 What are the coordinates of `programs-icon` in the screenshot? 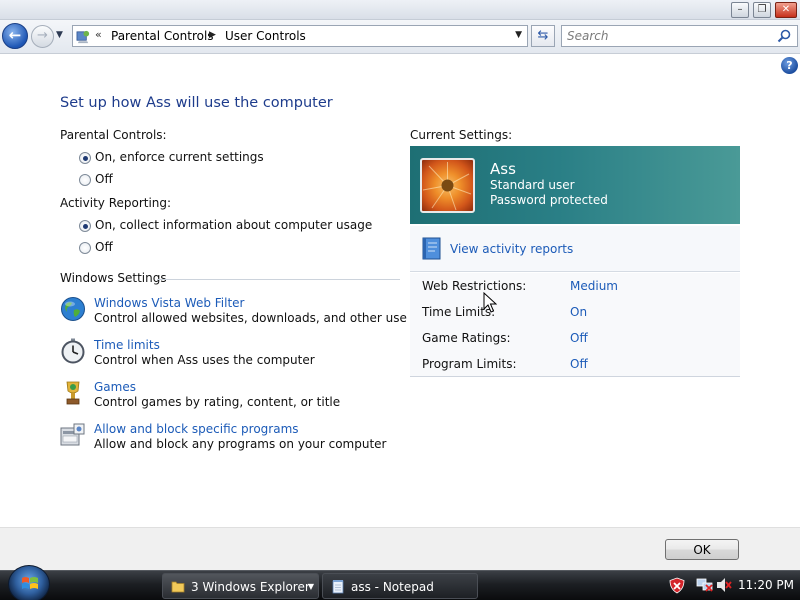 It's located at (72, 434).